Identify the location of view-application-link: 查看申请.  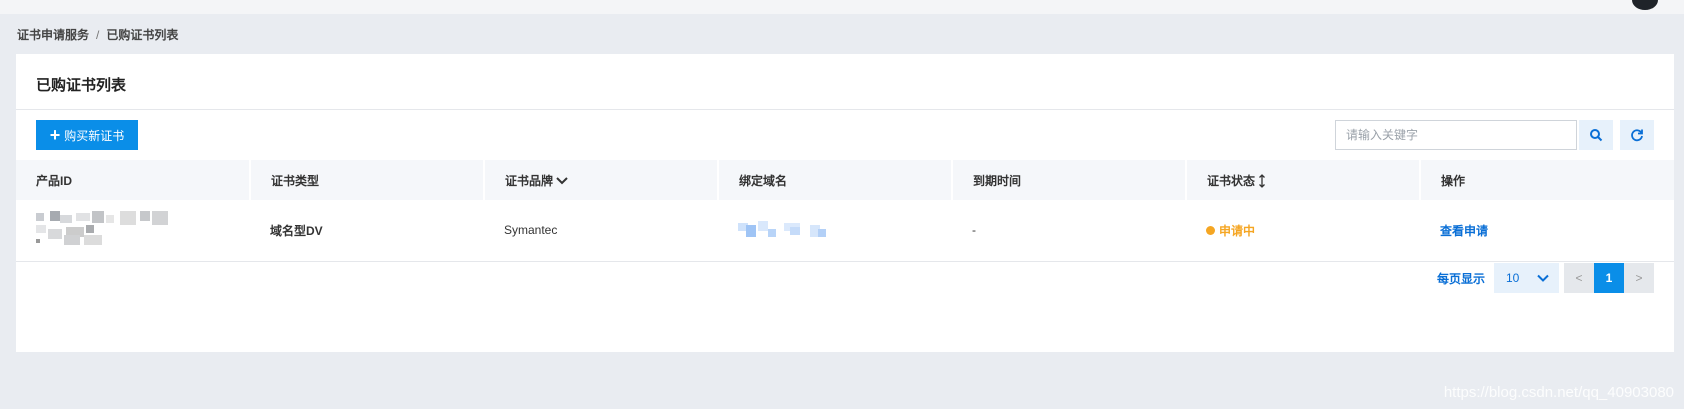
(1464, 231).